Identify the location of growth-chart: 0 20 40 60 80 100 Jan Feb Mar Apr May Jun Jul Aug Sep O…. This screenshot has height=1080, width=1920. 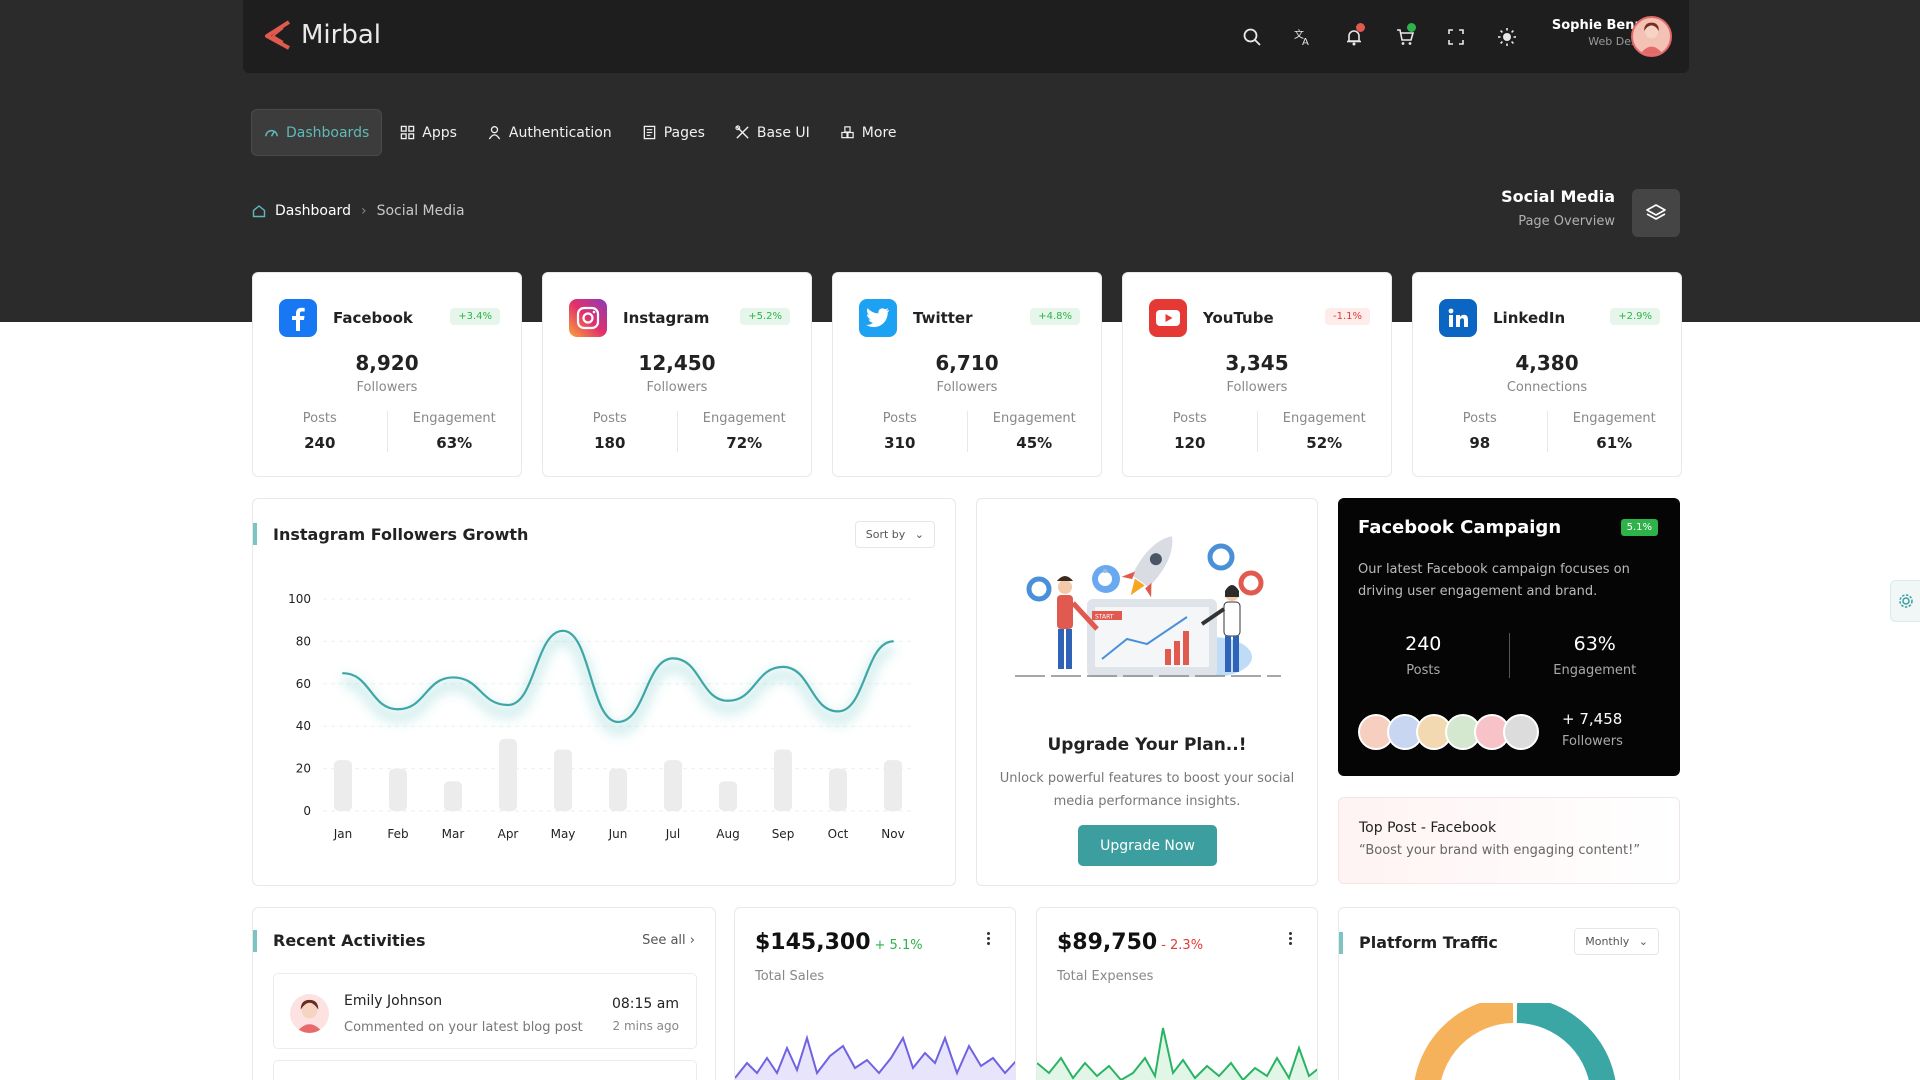
(600, 716).